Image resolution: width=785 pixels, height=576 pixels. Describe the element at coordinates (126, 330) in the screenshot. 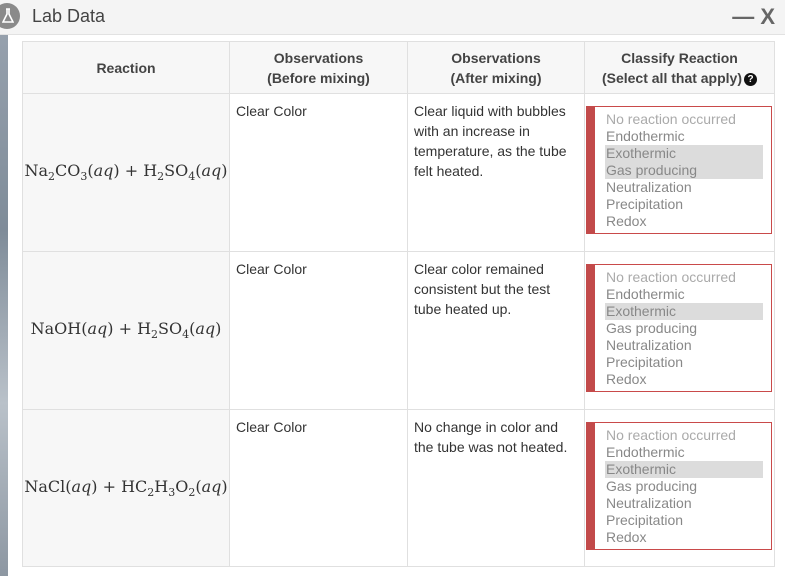

I see `reaction-equation: NaOH(aq) + H2SO4(aq)` at that location.